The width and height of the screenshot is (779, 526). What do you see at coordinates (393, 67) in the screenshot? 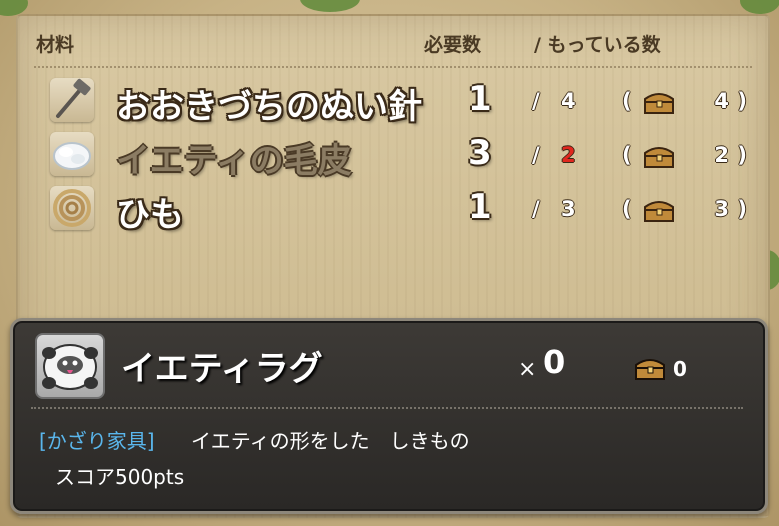
I see `header-divider` at bounding box center [393, 67].